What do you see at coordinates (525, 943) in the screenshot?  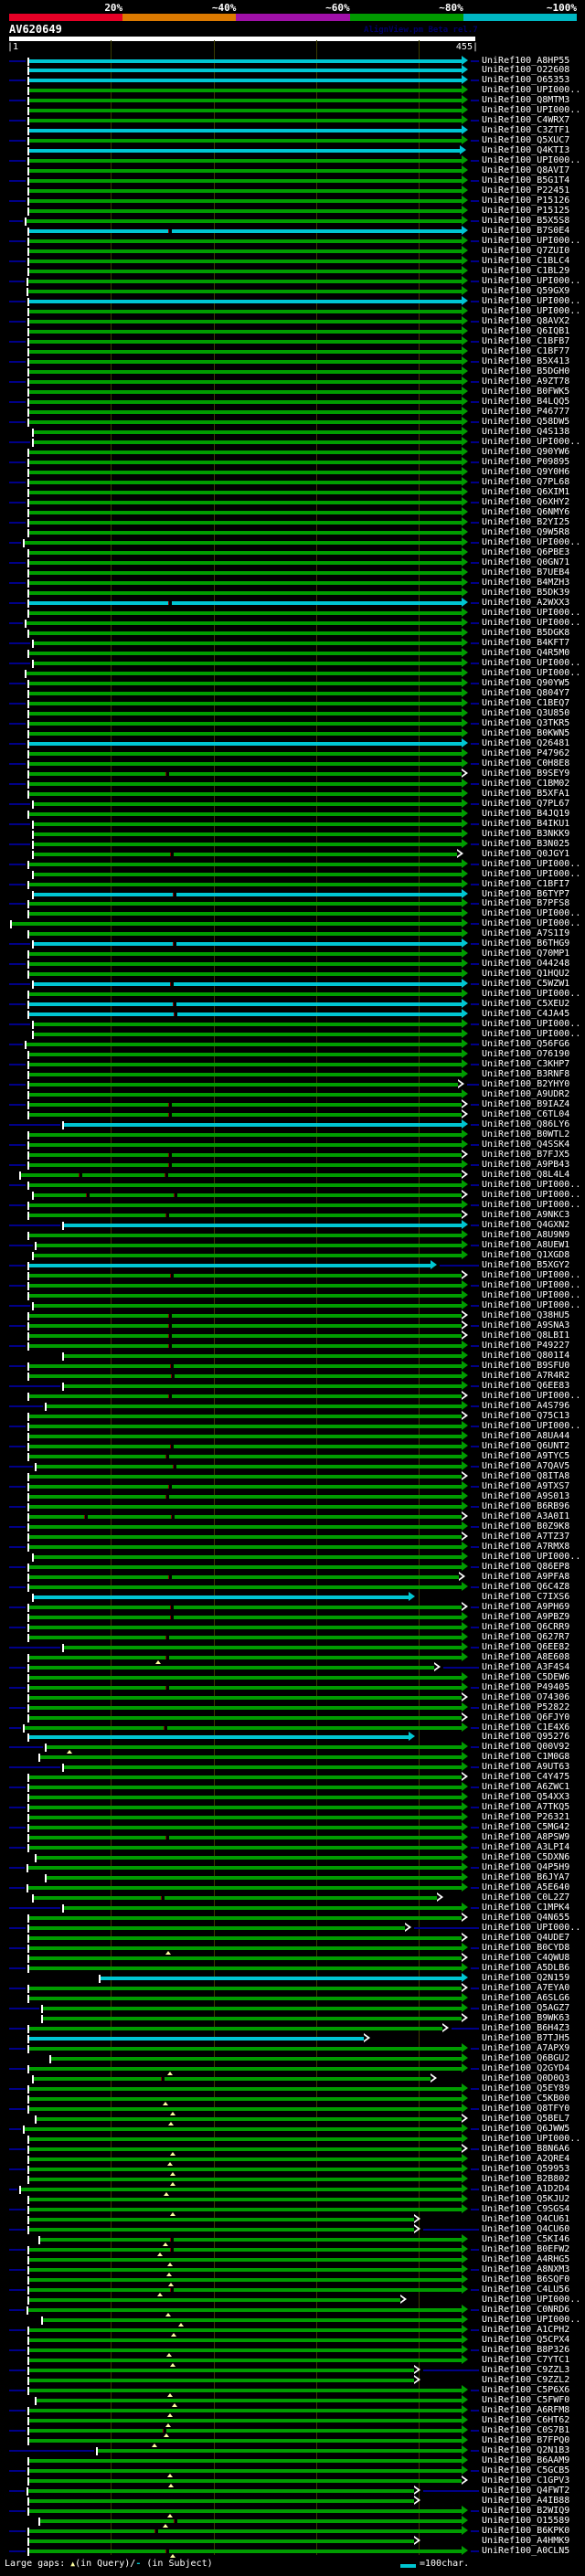 I see `hit-label: UniRef100_B6THG9` at bounding box center [525, 943].